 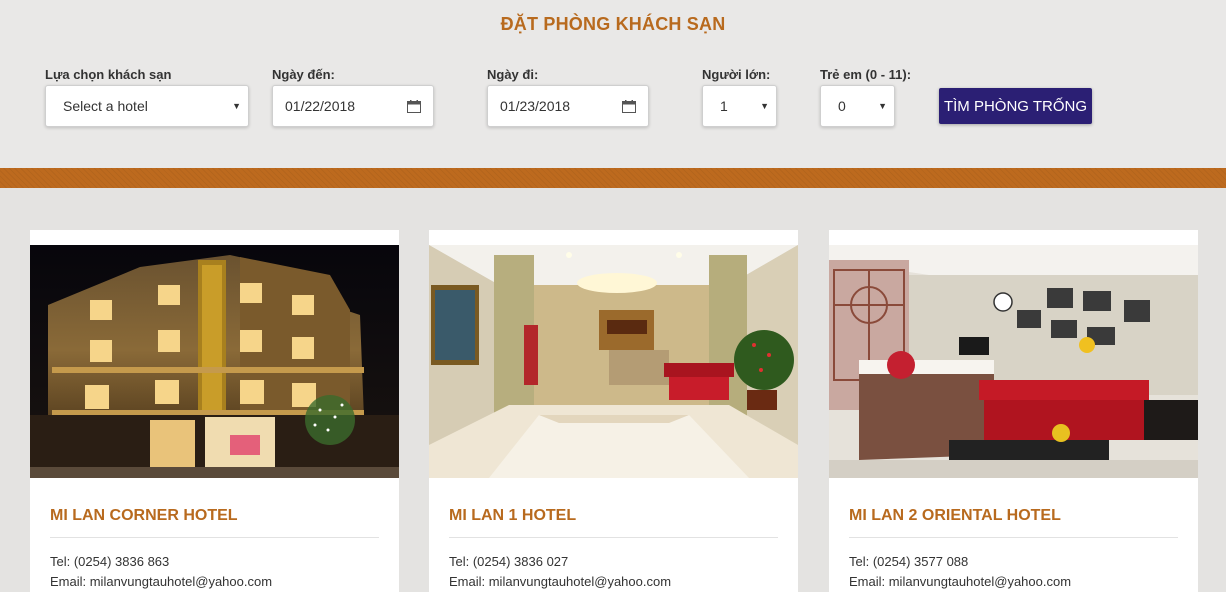 I want to click on arrival-date-input: 01/22/2018, so click(x=353, y=106).